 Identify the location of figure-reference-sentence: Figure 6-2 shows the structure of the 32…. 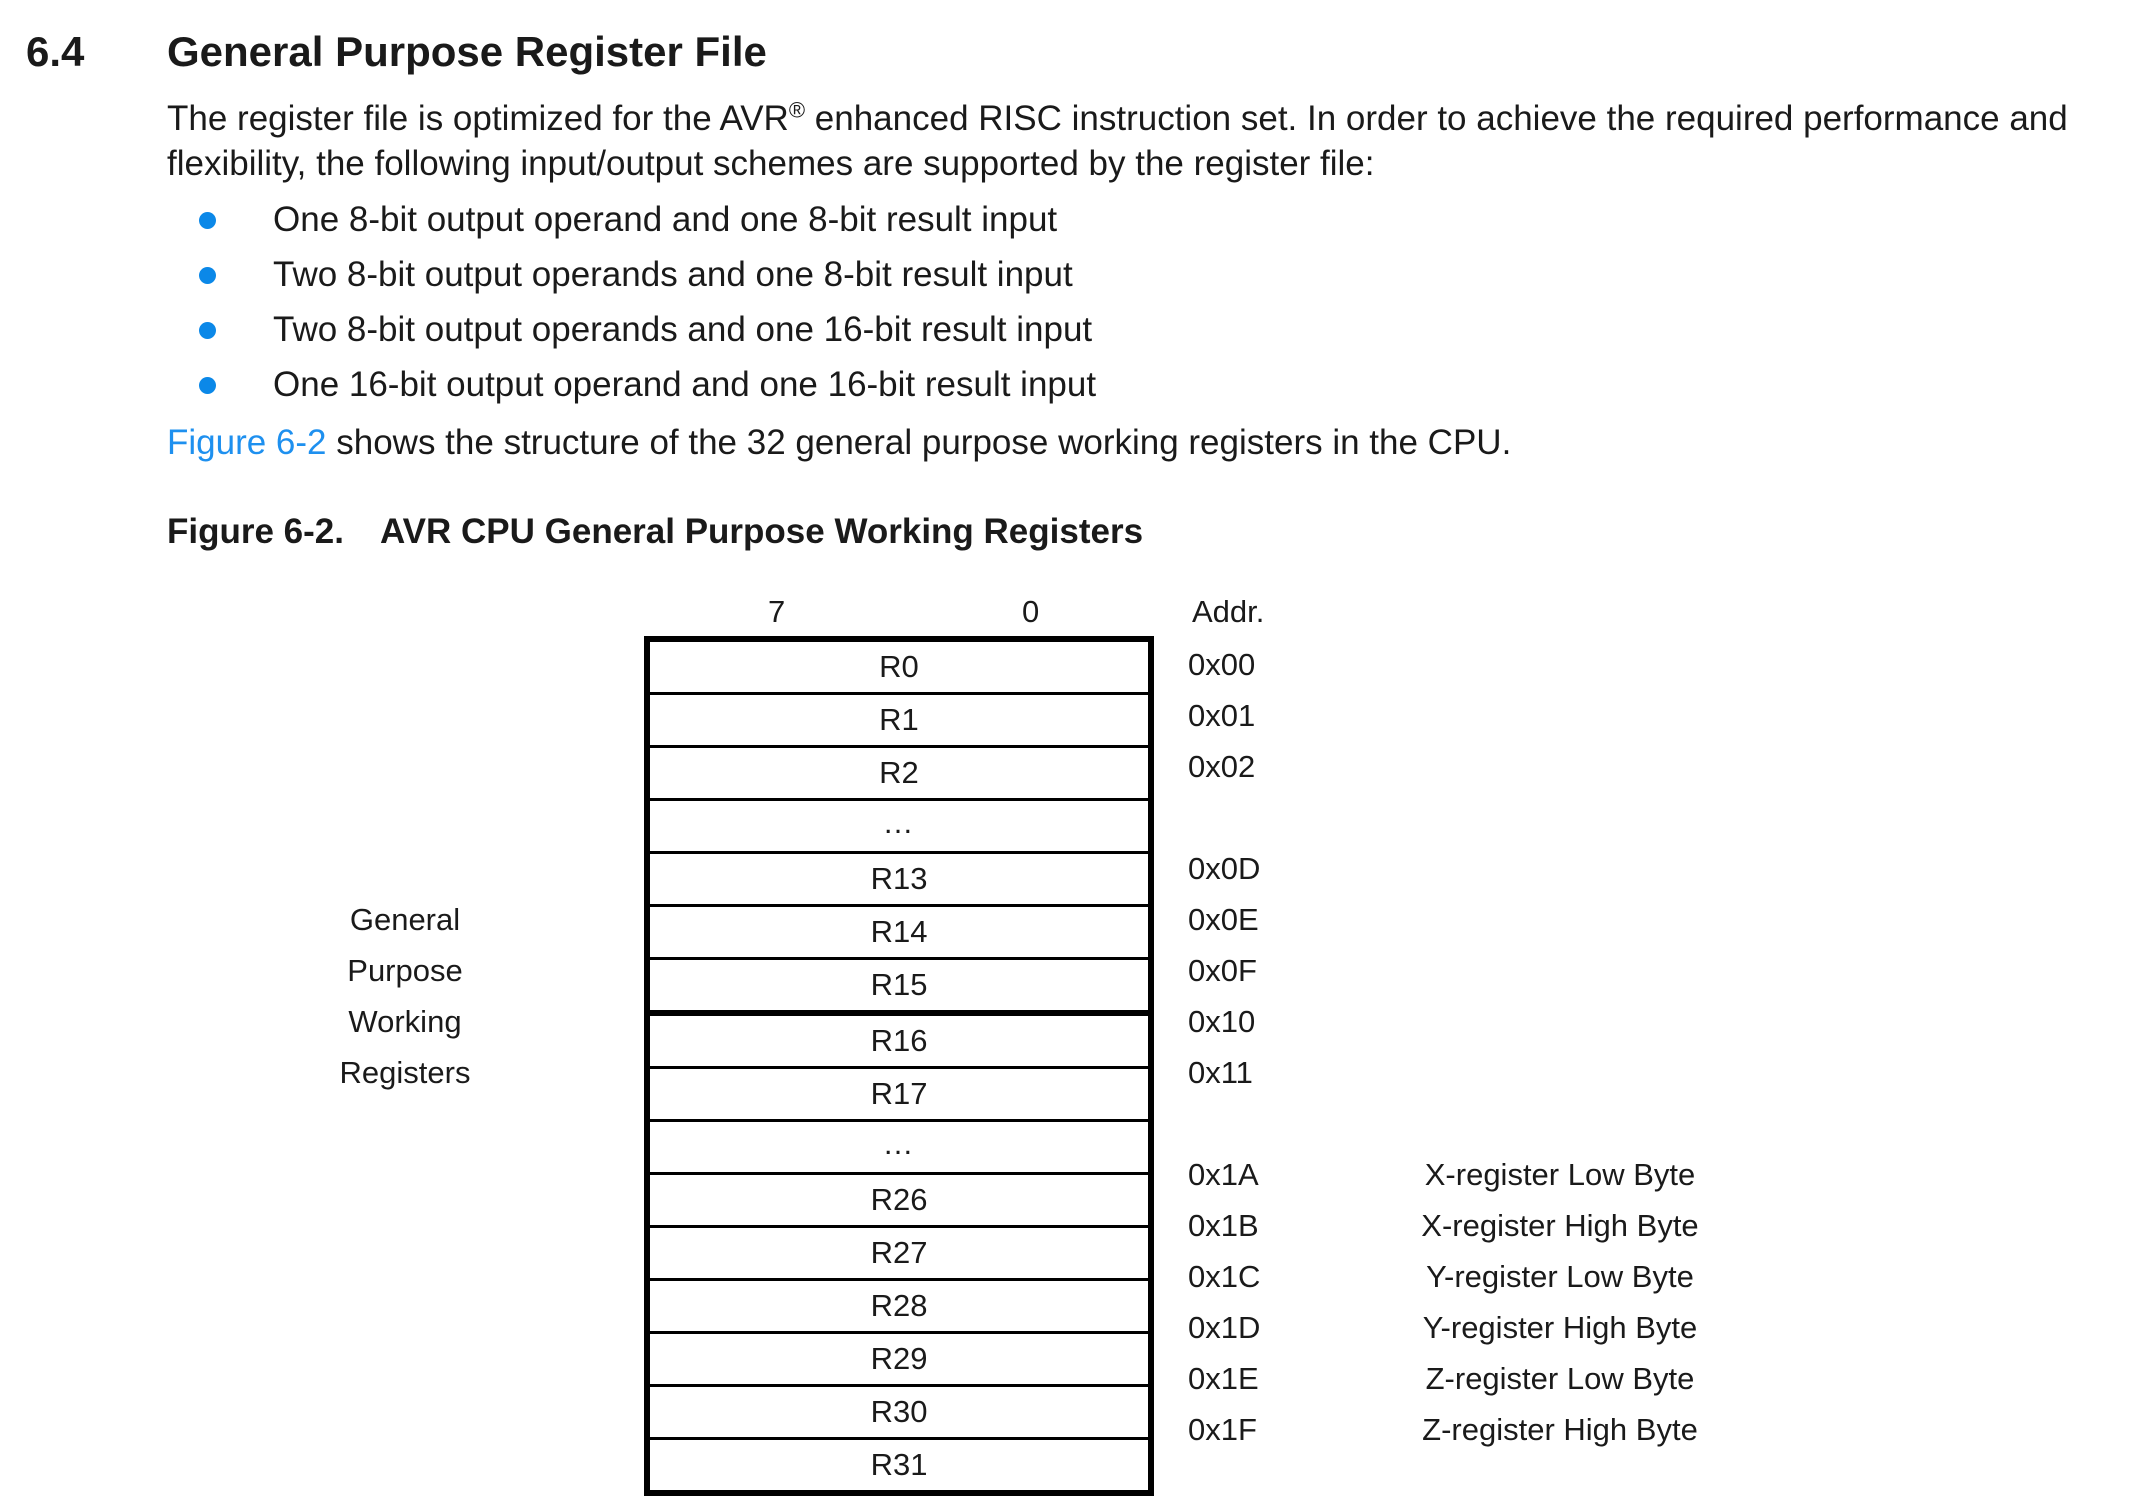
(839, 442).